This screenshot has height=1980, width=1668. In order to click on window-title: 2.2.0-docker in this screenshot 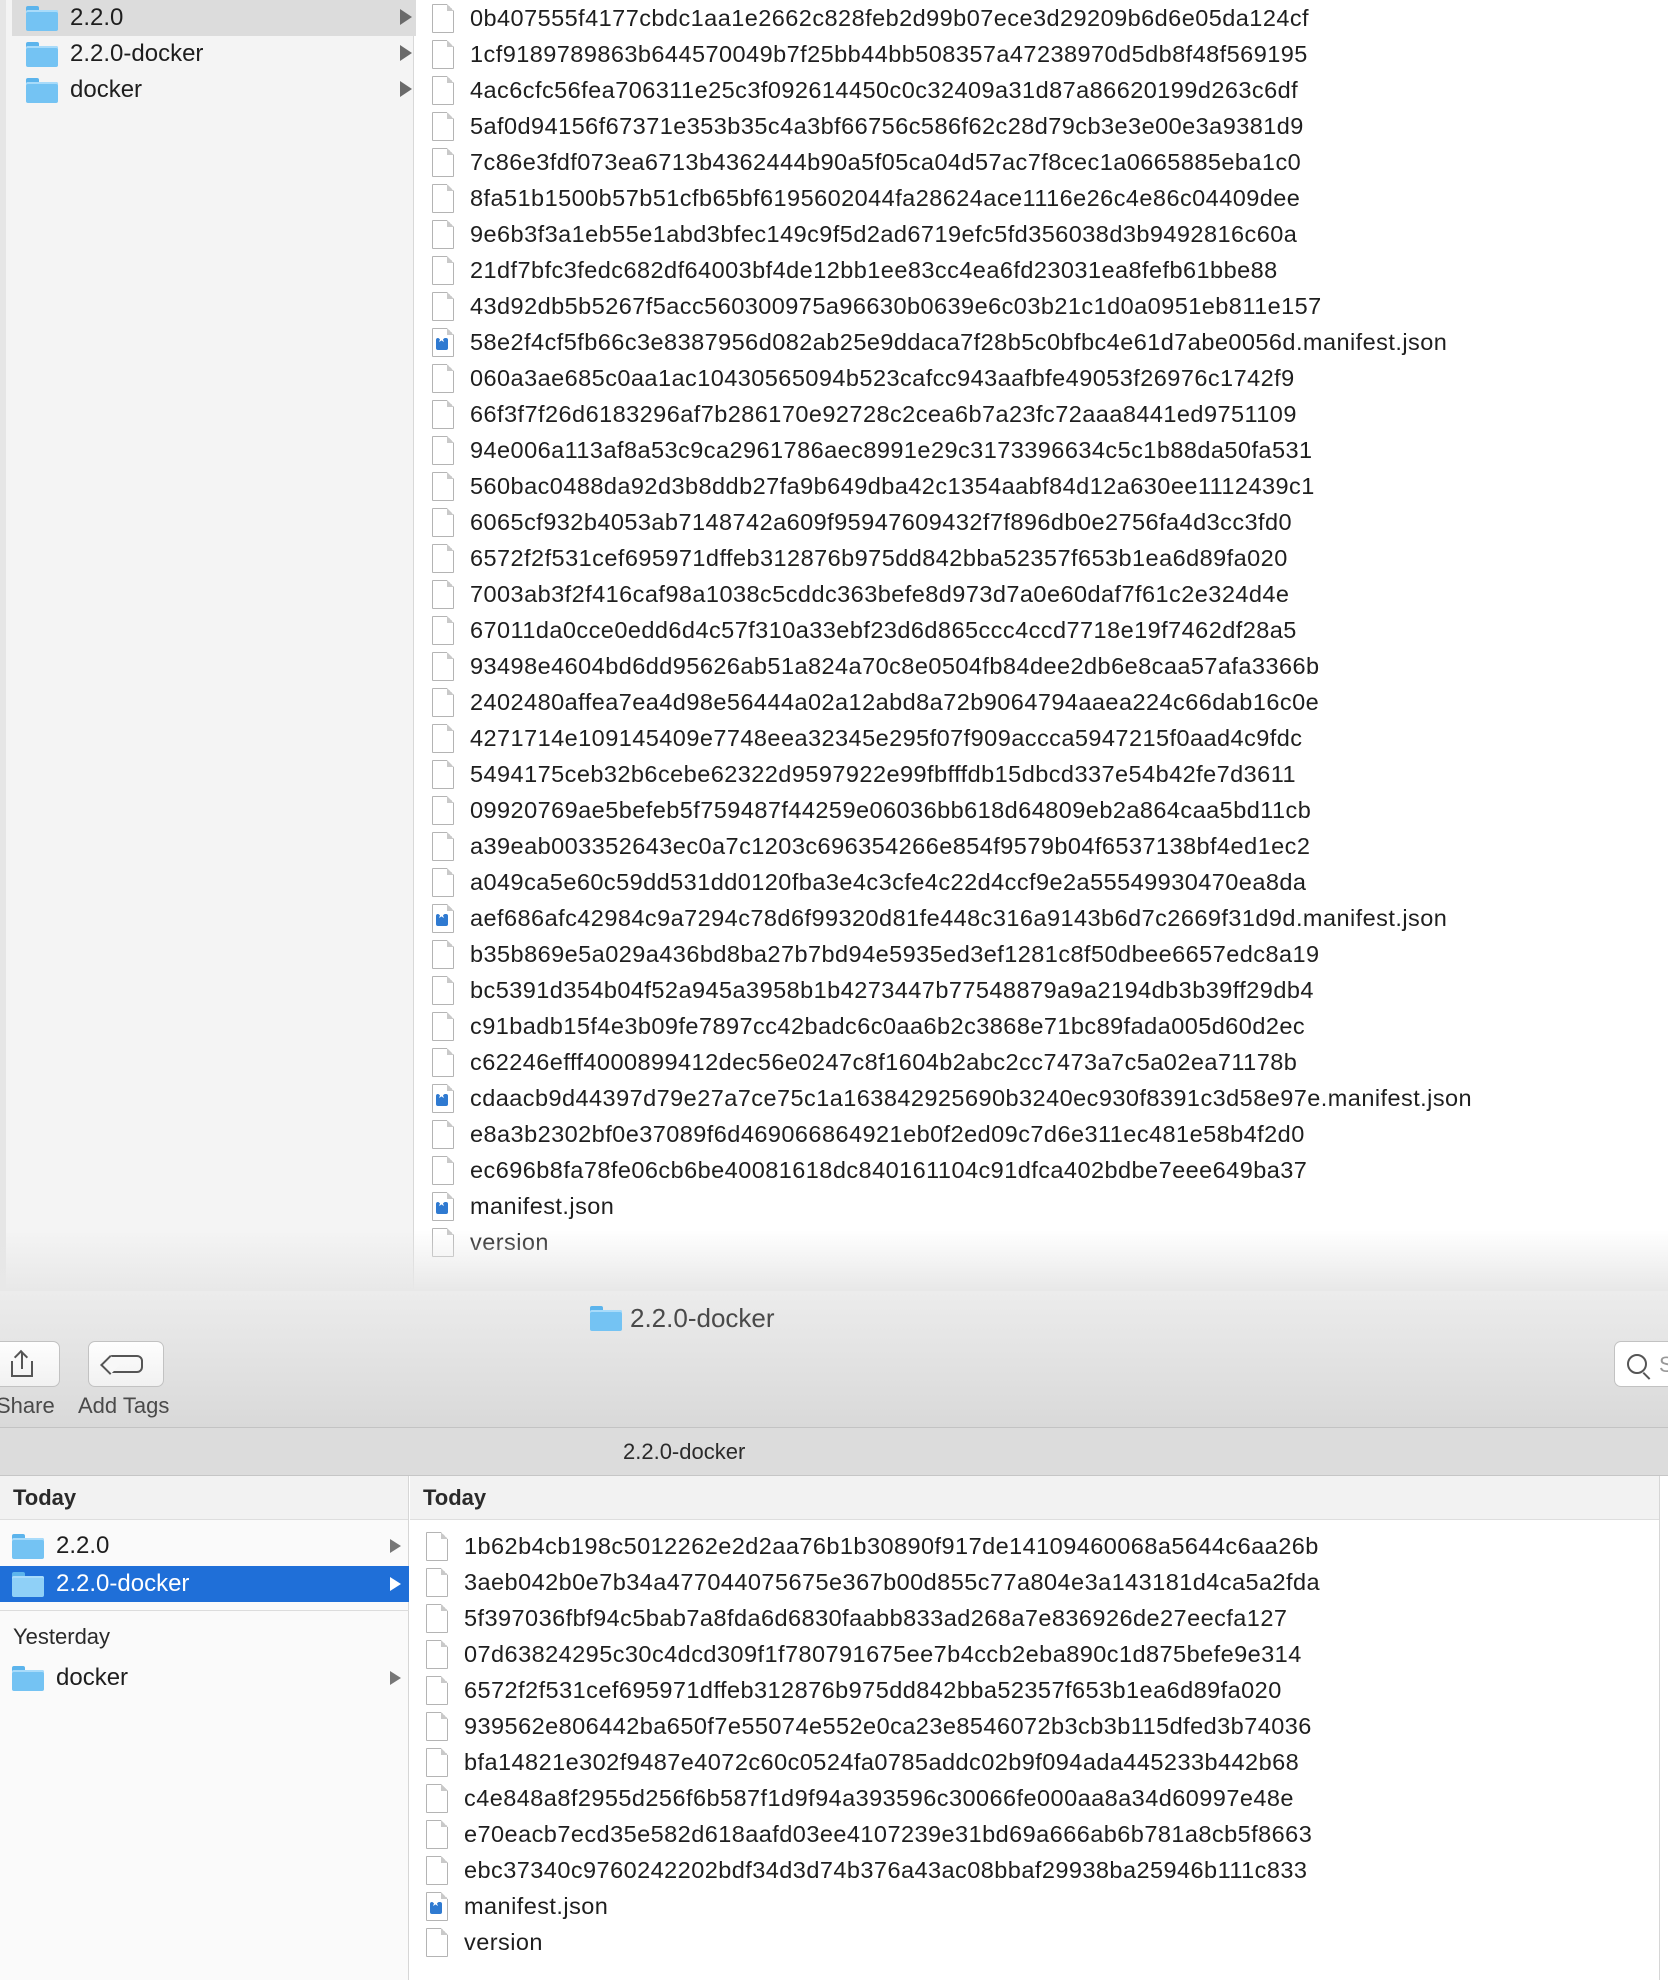, I will do `click(682, 1318)`.